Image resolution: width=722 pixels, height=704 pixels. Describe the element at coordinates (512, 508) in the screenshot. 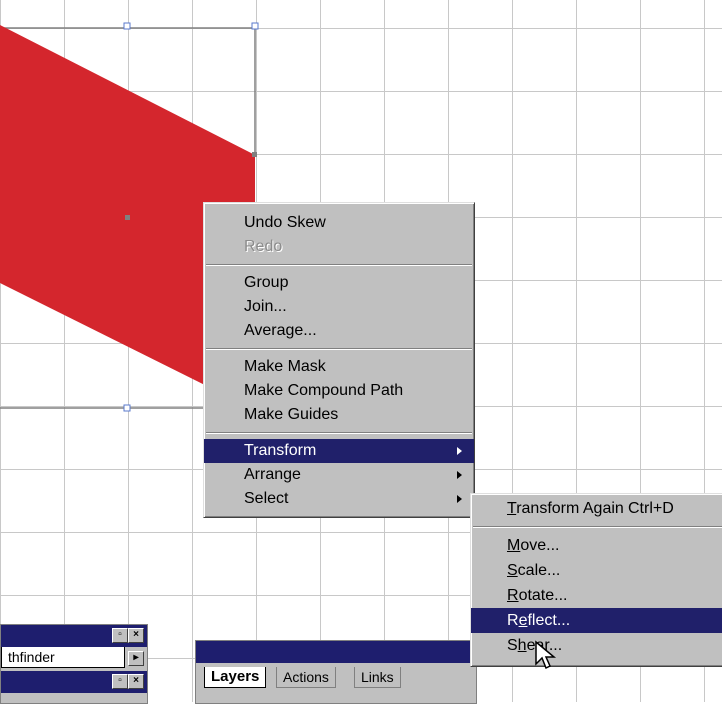

I see `mnemonic-letter: T` at that location.